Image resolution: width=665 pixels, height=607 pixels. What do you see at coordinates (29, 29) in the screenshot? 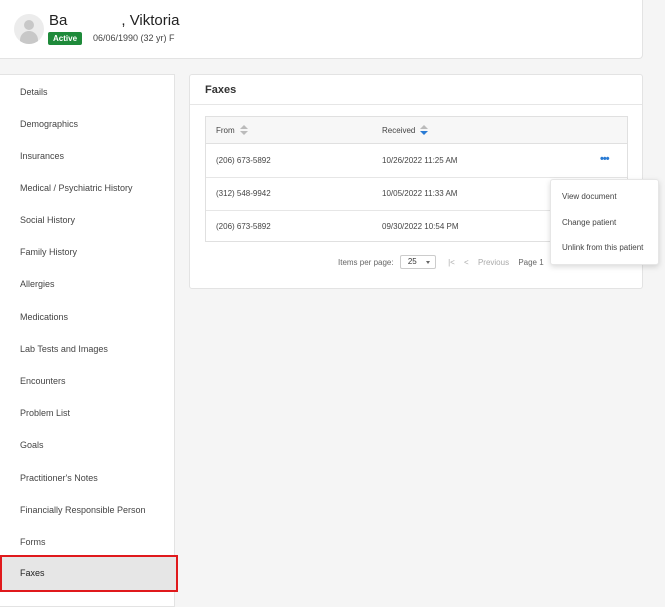
I see `avatar-icon` at bounding box center [29, 29].